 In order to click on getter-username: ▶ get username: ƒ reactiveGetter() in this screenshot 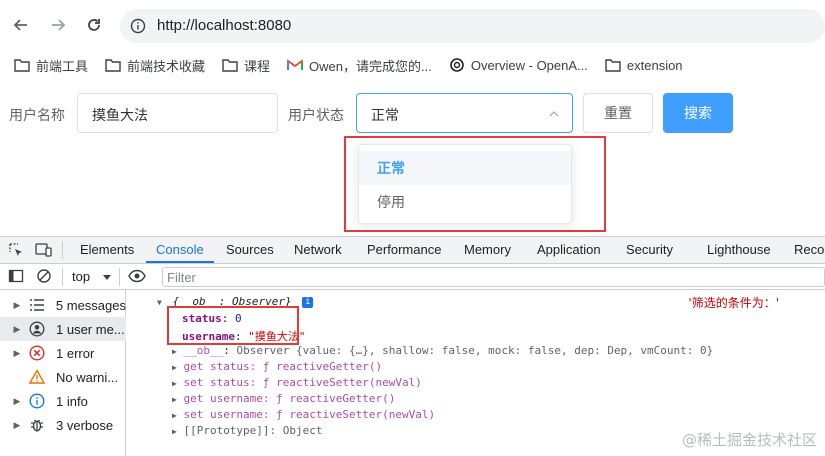, I will do `click(283, 398)`.